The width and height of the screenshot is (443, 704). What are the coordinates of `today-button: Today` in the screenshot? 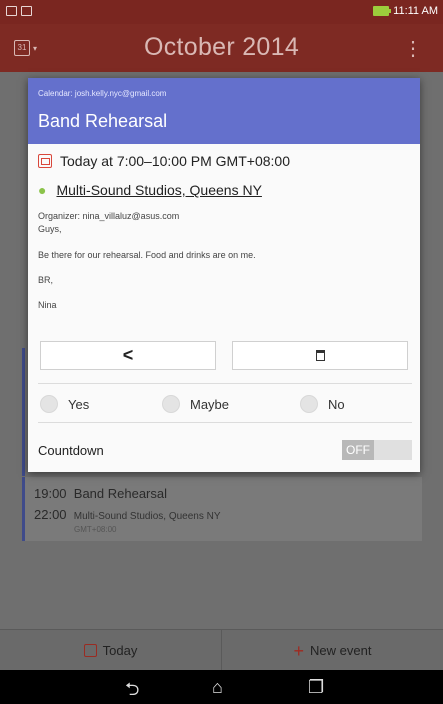 It's located at (110, 650).